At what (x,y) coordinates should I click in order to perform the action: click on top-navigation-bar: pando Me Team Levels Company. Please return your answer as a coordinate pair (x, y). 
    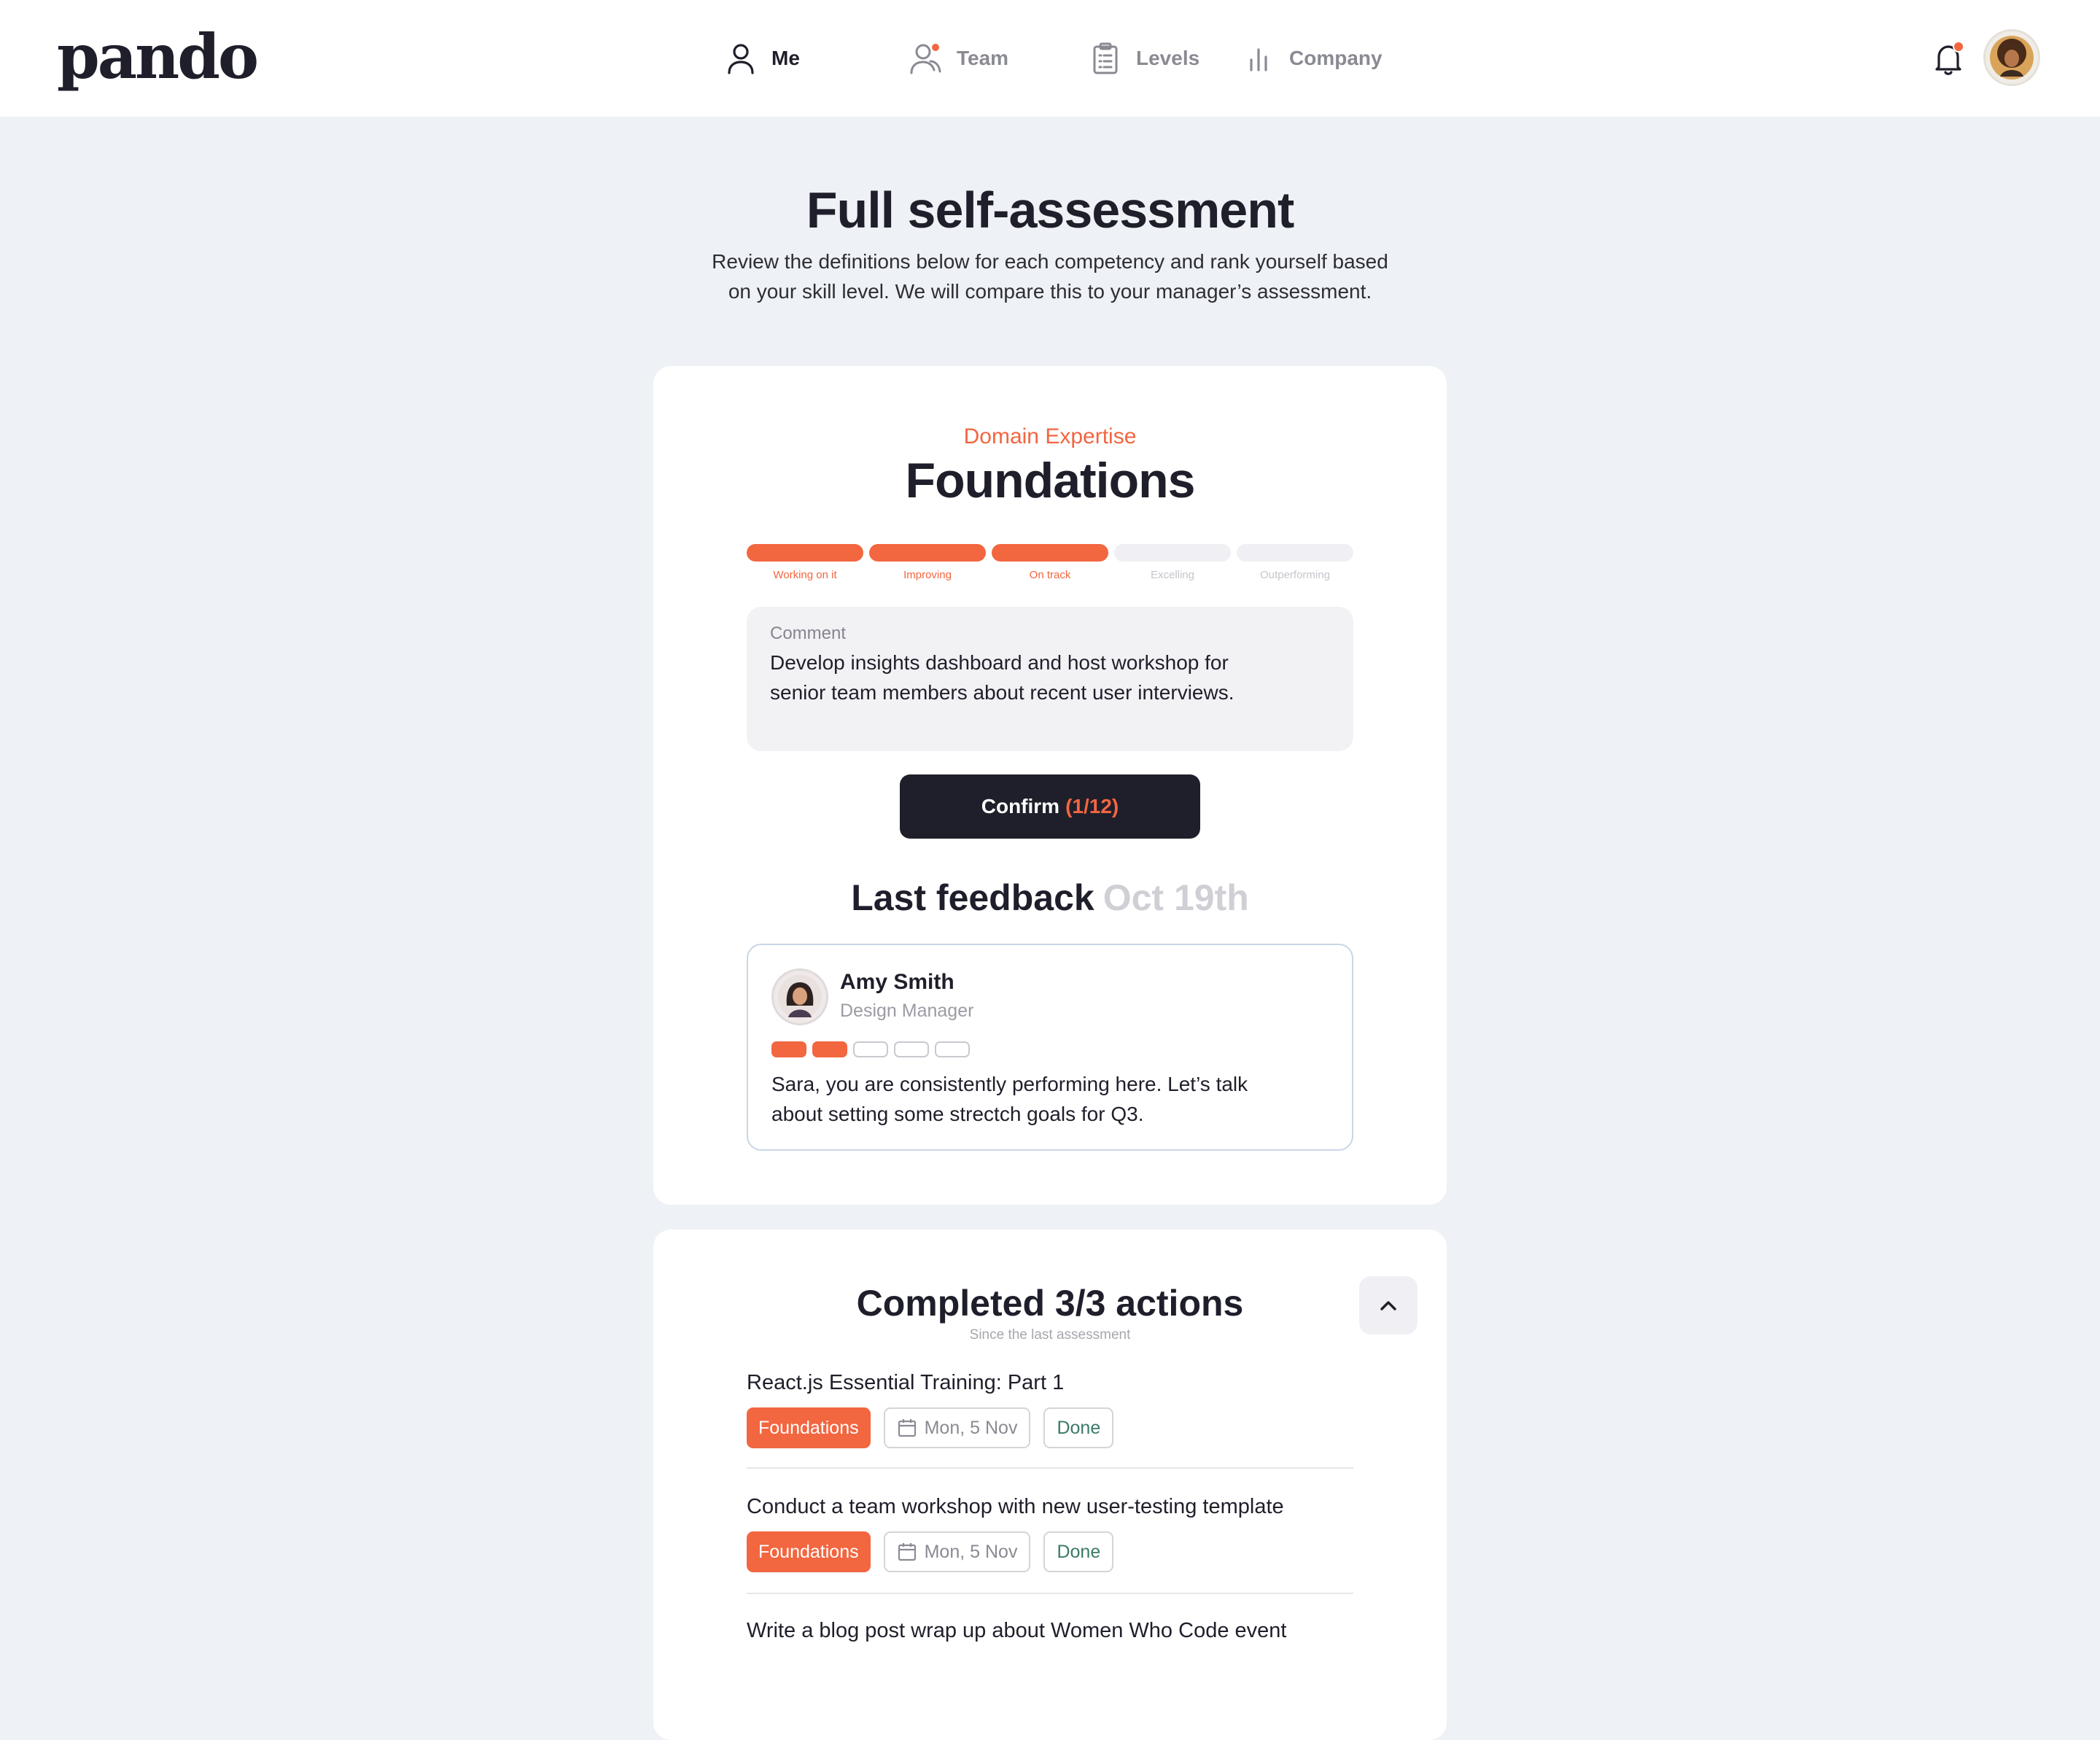
    Looking at the image, I should click on (1050, 58).